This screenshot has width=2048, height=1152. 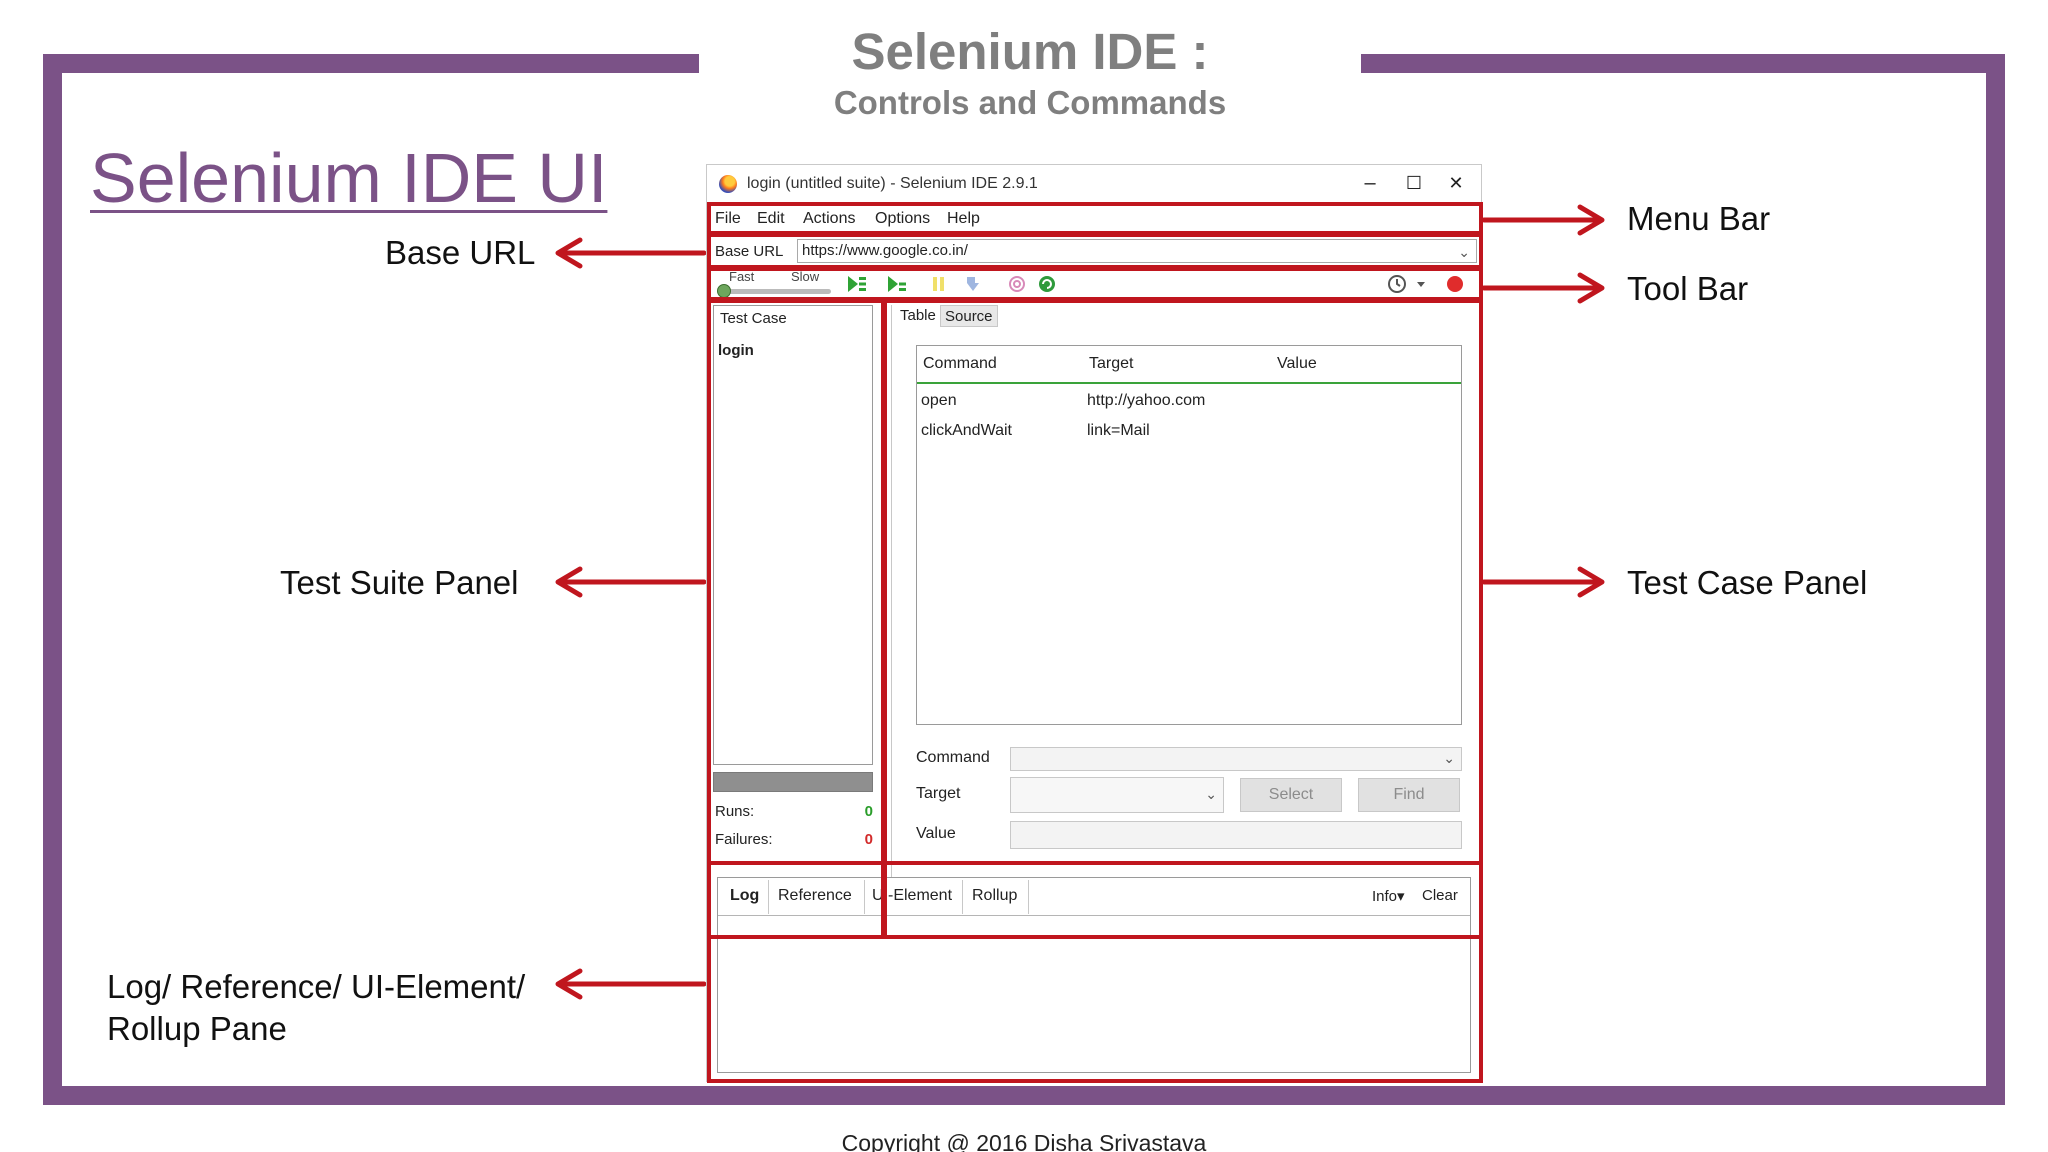 What do you see at coordinates (796, 619) in the screenshot?
I see `highlight-test-suite-panel` at bounding box center [796, 619].